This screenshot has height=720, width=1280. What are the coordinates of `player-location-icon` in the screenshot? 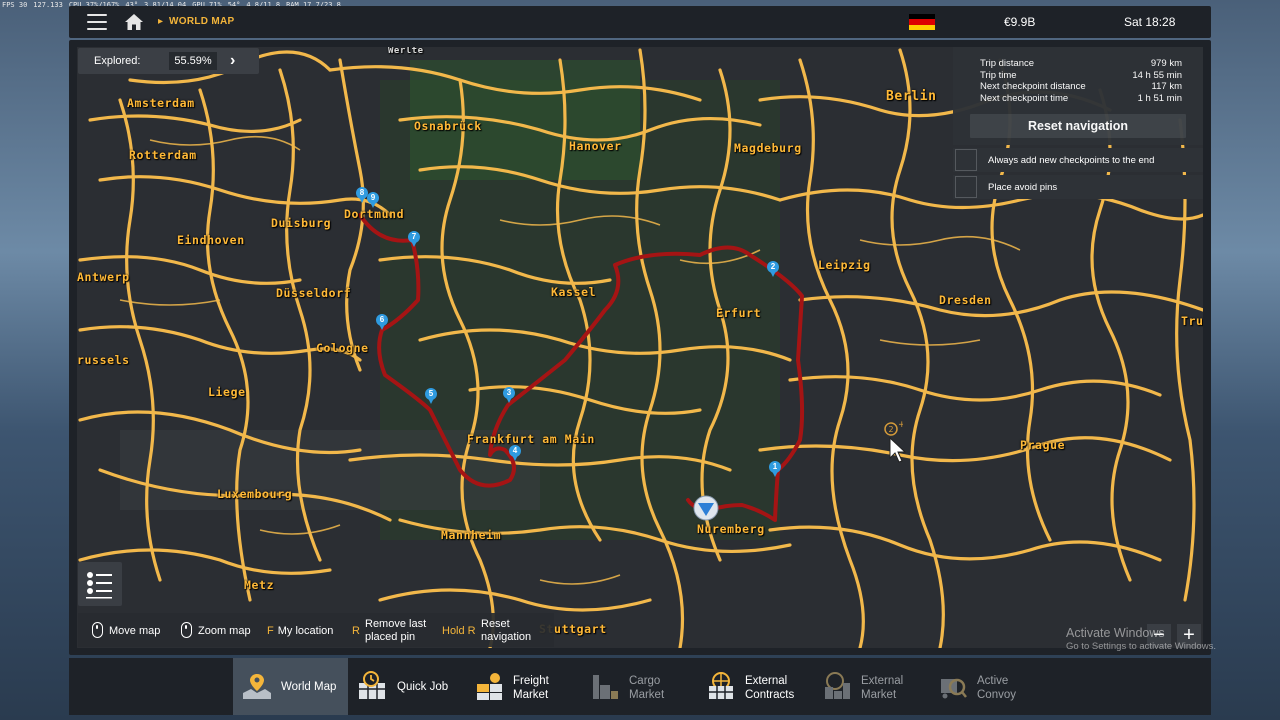 It's located at (706, 508).